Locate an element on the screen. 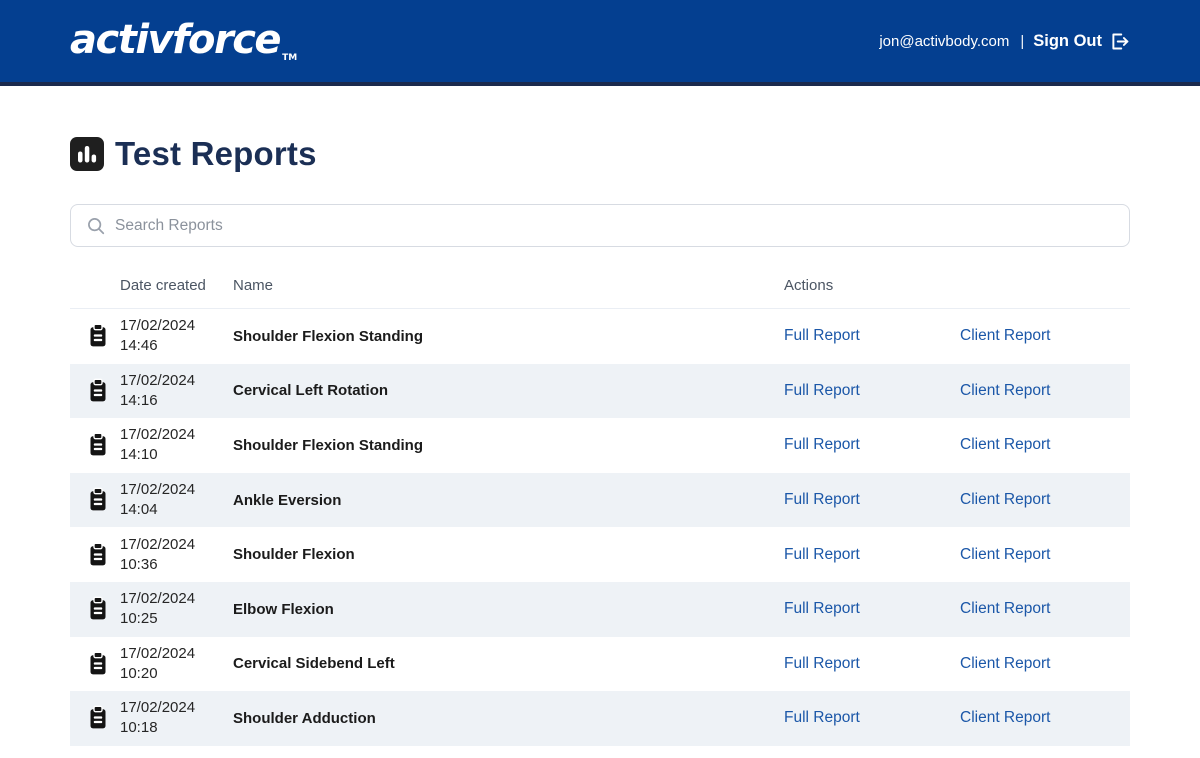 The image size is (1200, 758). column-header-actions: Actions is located at coordinates (809, 285).